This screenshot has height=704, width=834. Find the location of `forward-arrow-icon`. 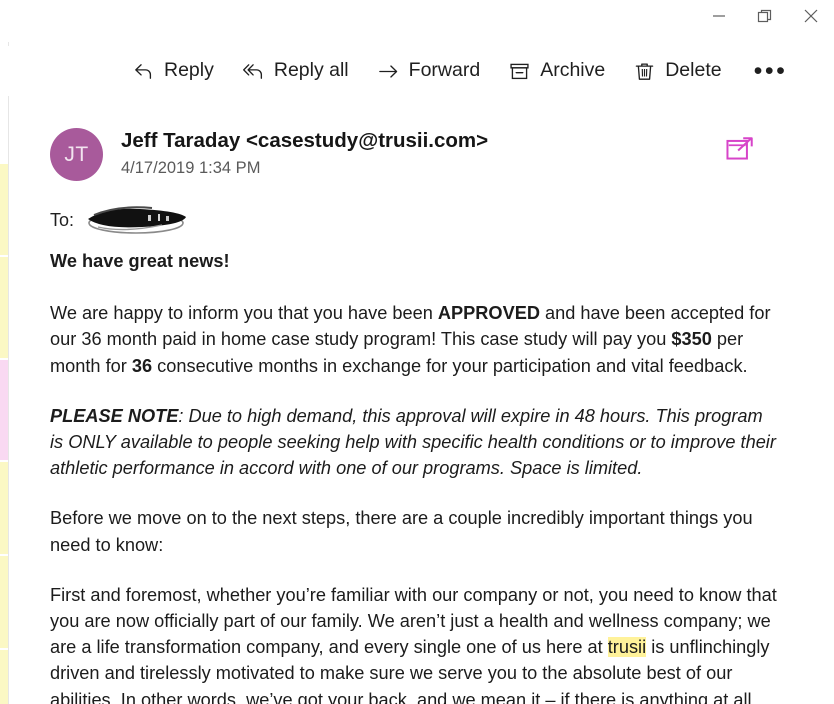

forward-arrow-icon is located at coordinates (388, 71).